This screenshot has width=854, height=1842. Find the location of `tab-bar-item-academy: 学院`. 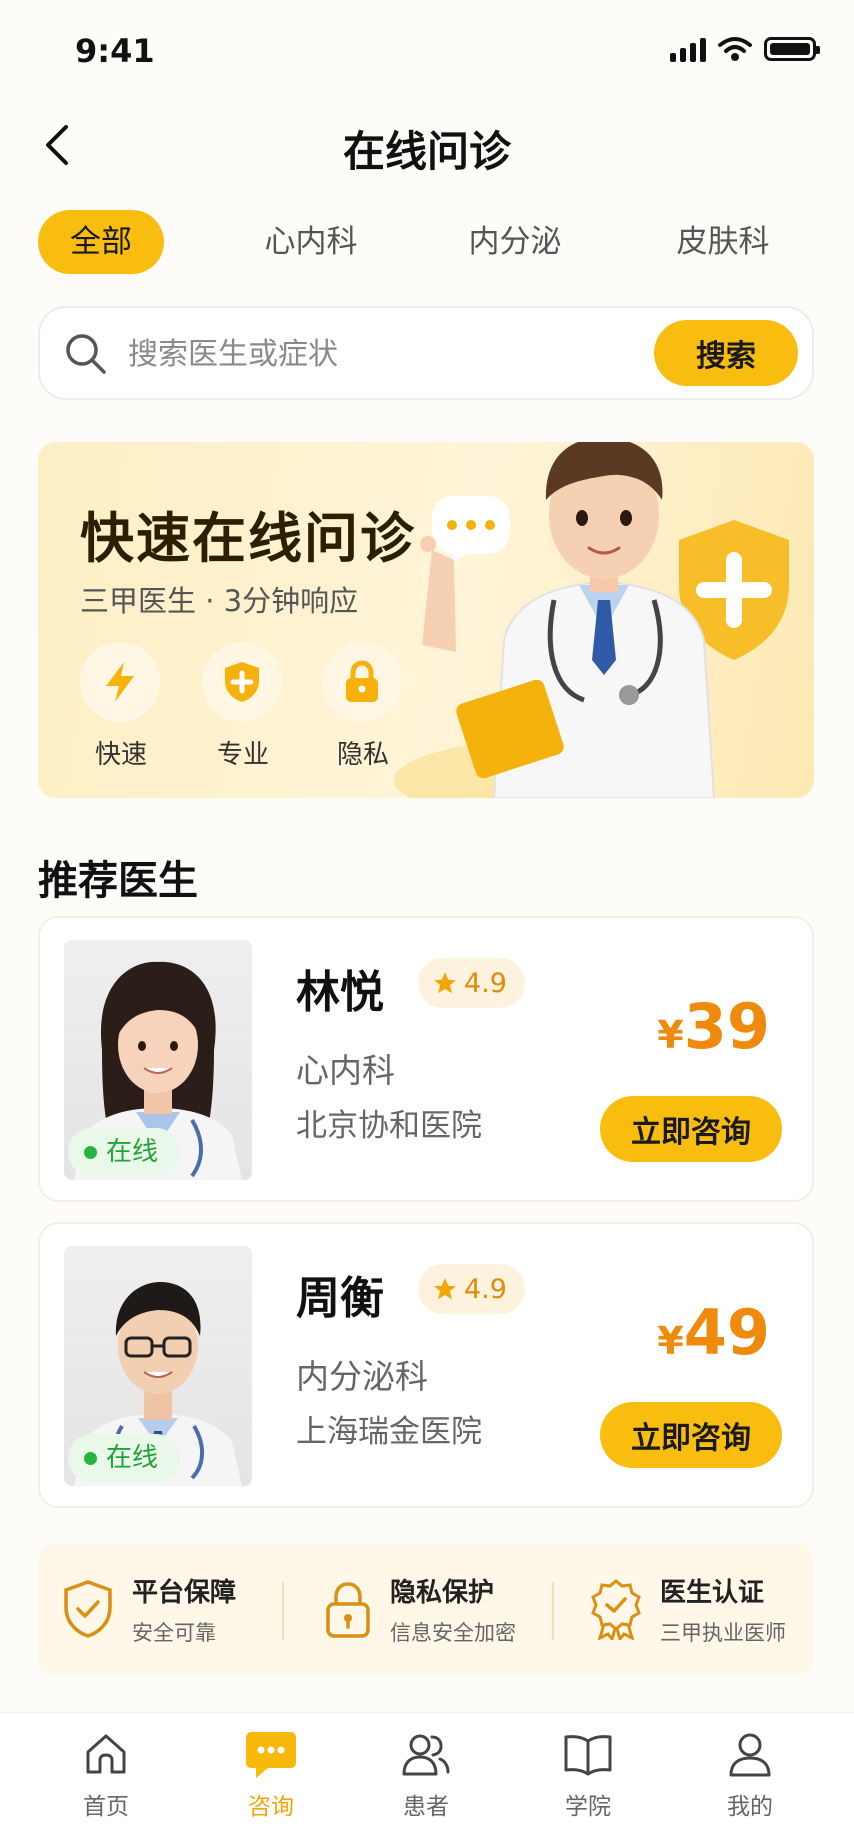

tab-bar-item-academy: 学院 is located at coordinates (588, 1774).